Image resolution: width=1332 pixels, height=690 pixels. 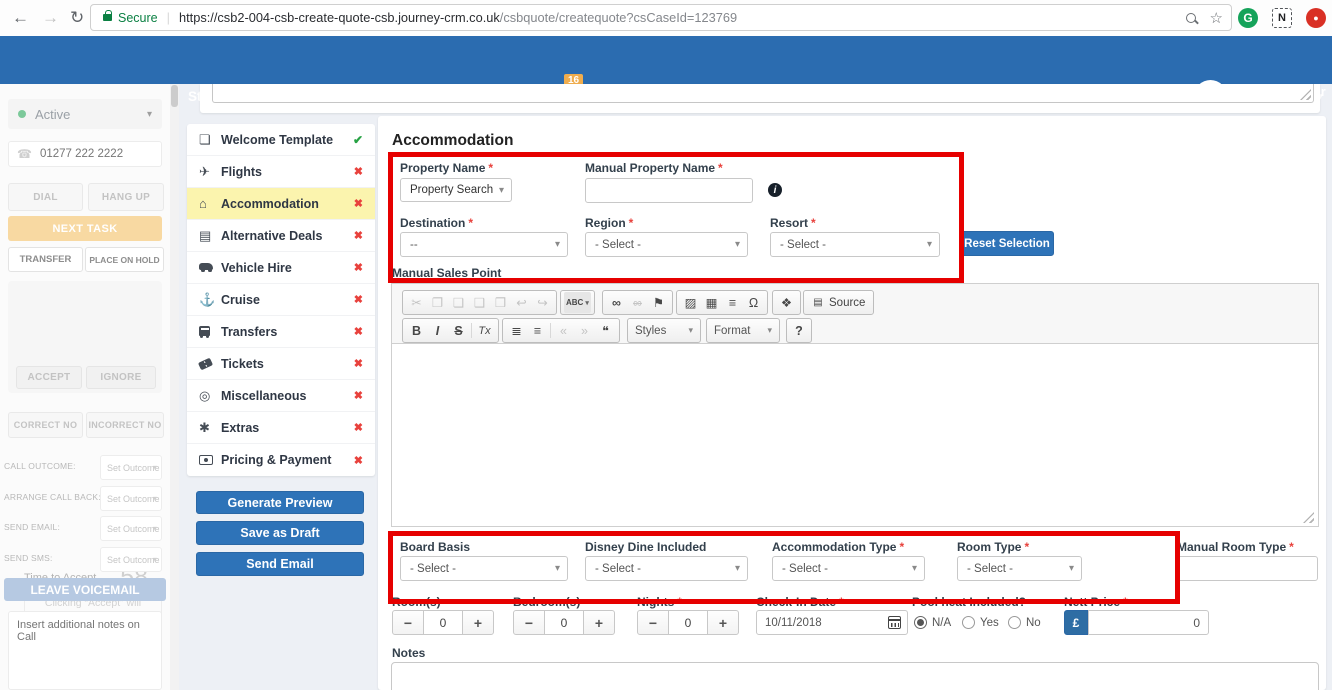 What do you see at coordinates (281, 300) in the screenshot?
I see `nav-item-cruise: ⚓ Cruise ✖` at bounding box center [281, 300].